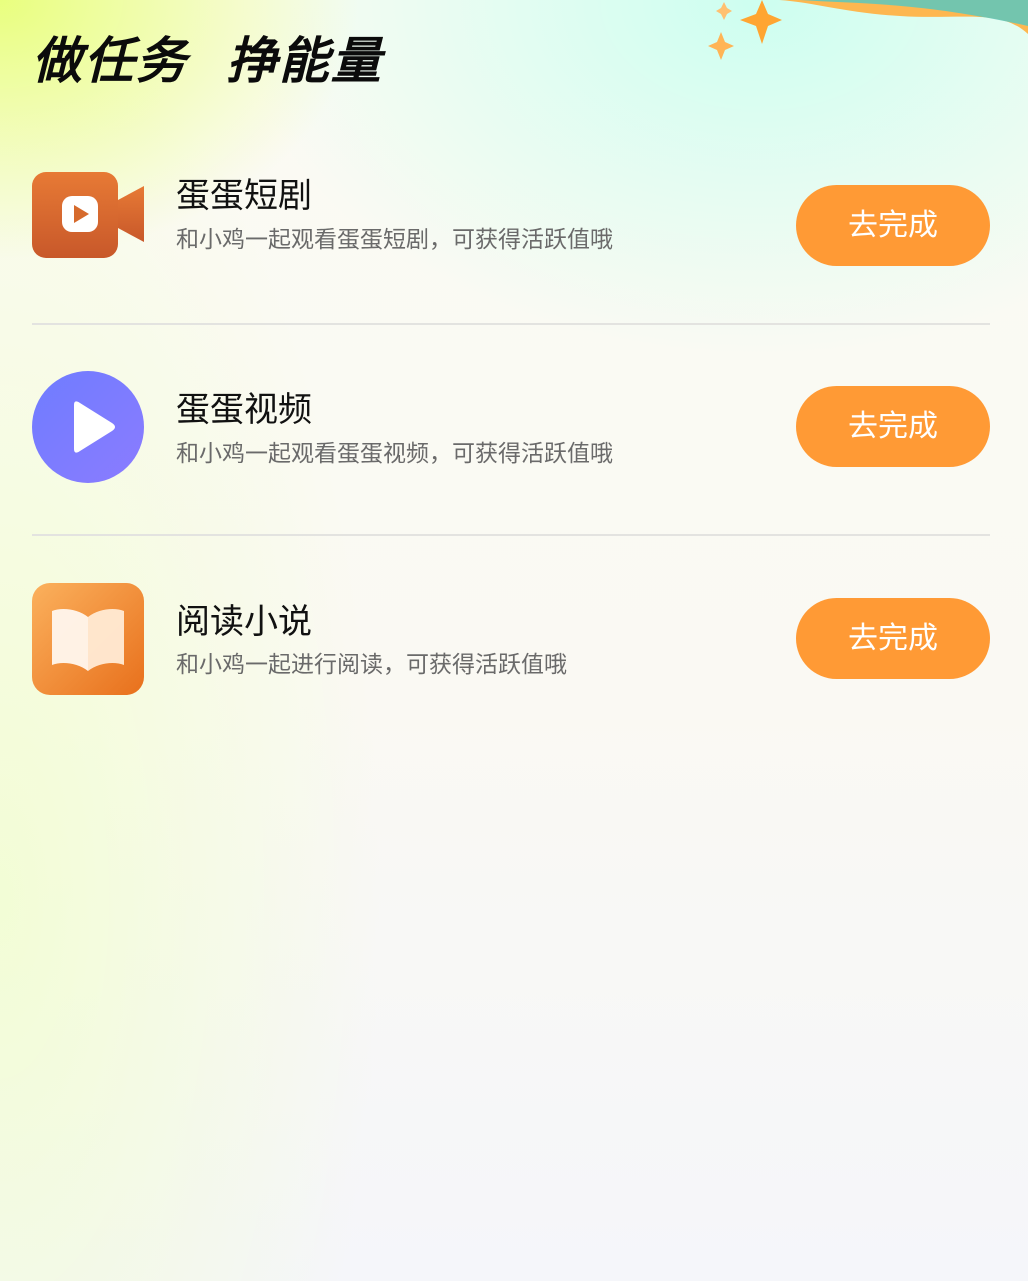  What do you see at coordinates (88, 427) in the screenshot?
I see `play-icon` at bounding box center [88, 427].